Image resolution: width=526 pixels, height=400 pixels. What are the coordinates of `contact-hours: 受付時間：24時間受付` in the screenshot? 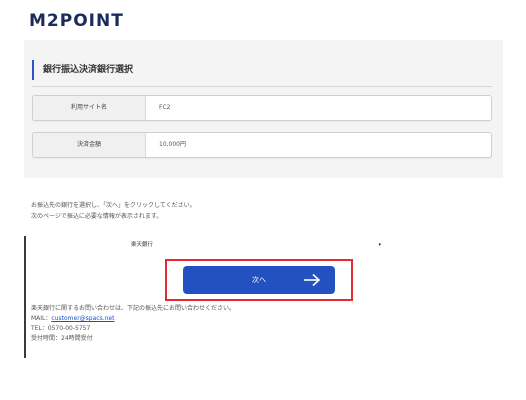 It's located at (62, 338).